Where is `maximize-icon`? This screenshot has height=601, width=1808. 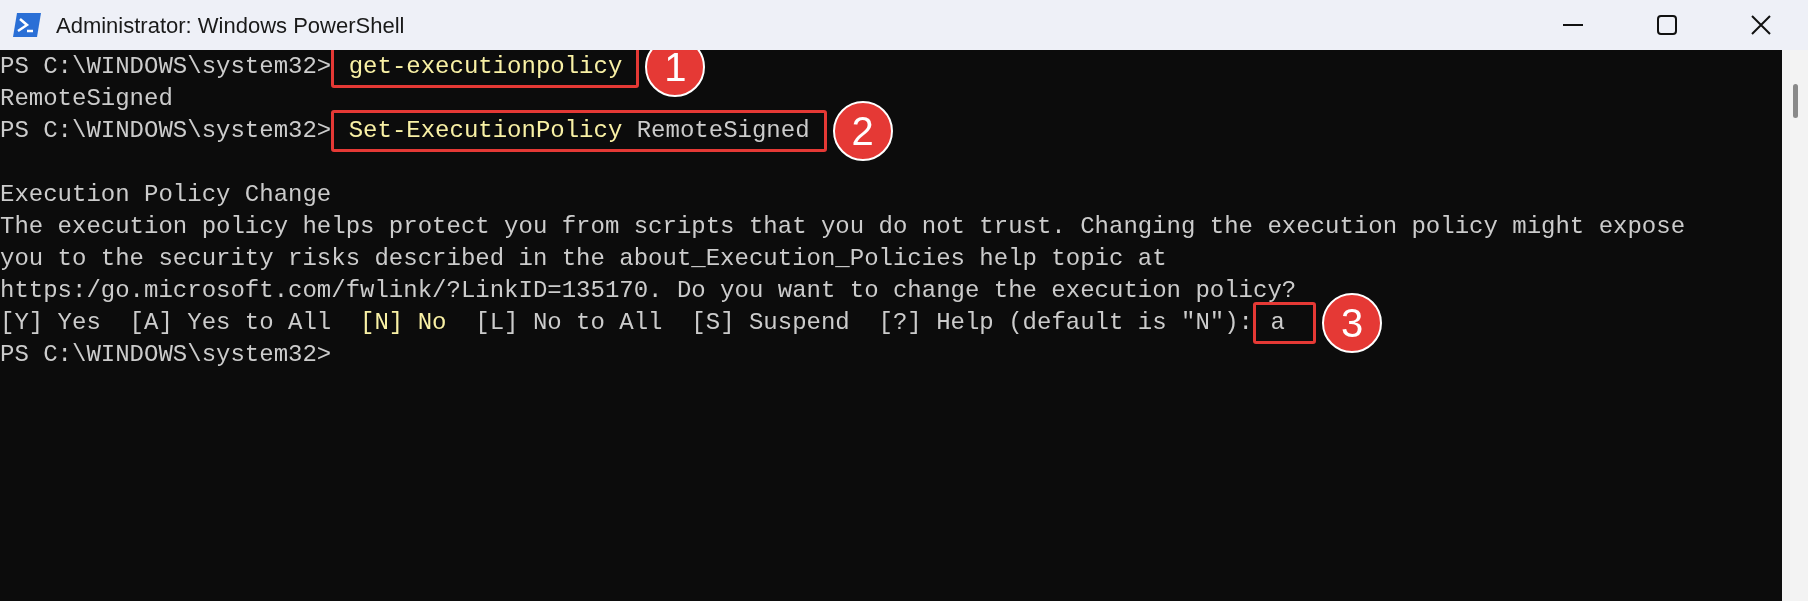
maximize-icon is located at coordinates (1667, 25).